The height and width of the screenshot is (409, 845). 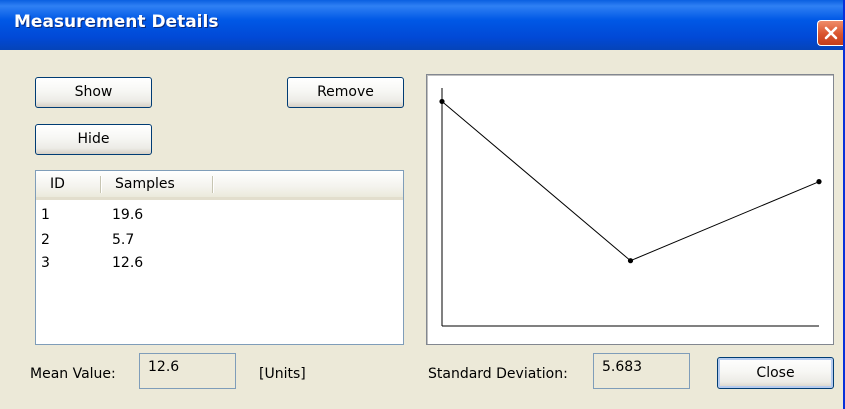 I want to click on table-row: 2 5.7, so click(x=219, y=240).